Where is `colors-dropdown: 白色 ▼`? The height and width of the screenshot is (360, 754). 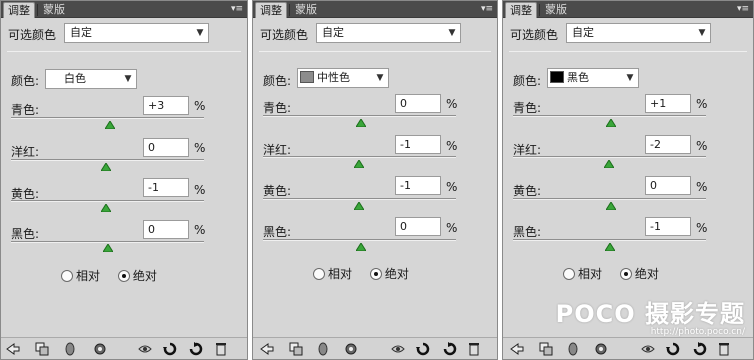 colors-dropdown: 白色 ▼ is located at coordinates (91, 79).